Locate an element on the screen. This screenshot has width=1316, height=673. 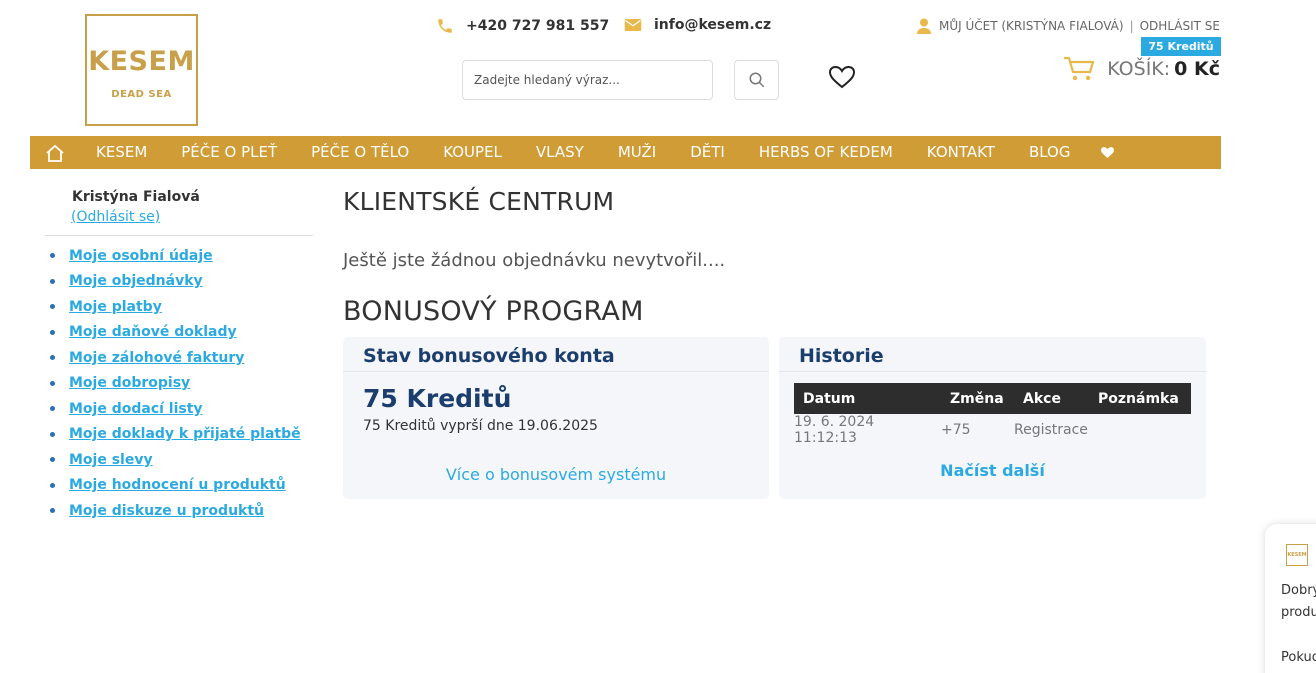
chat-message-line: Dobrý is located at coordinates (1298, 590).